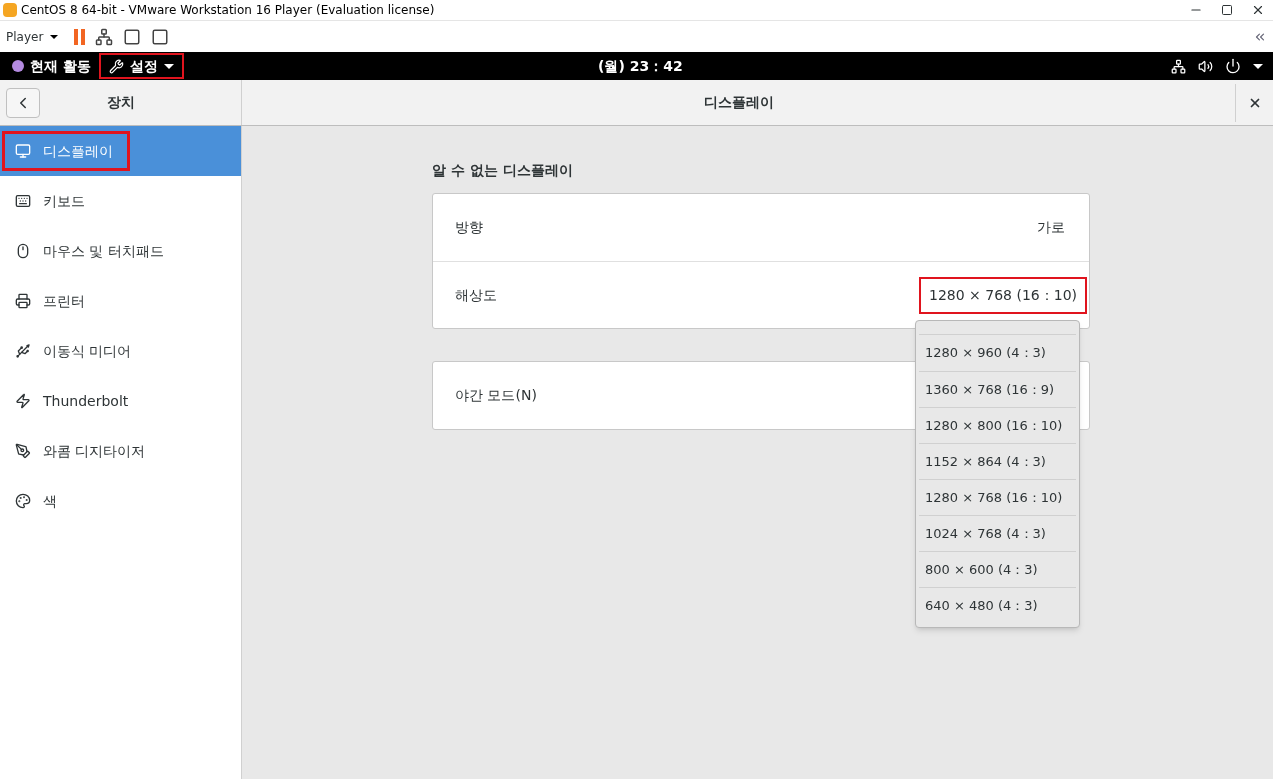 The width and height of the screenshot is (1273, 779). I want to click on settings-row: 방향 가로, so click(761, 227).